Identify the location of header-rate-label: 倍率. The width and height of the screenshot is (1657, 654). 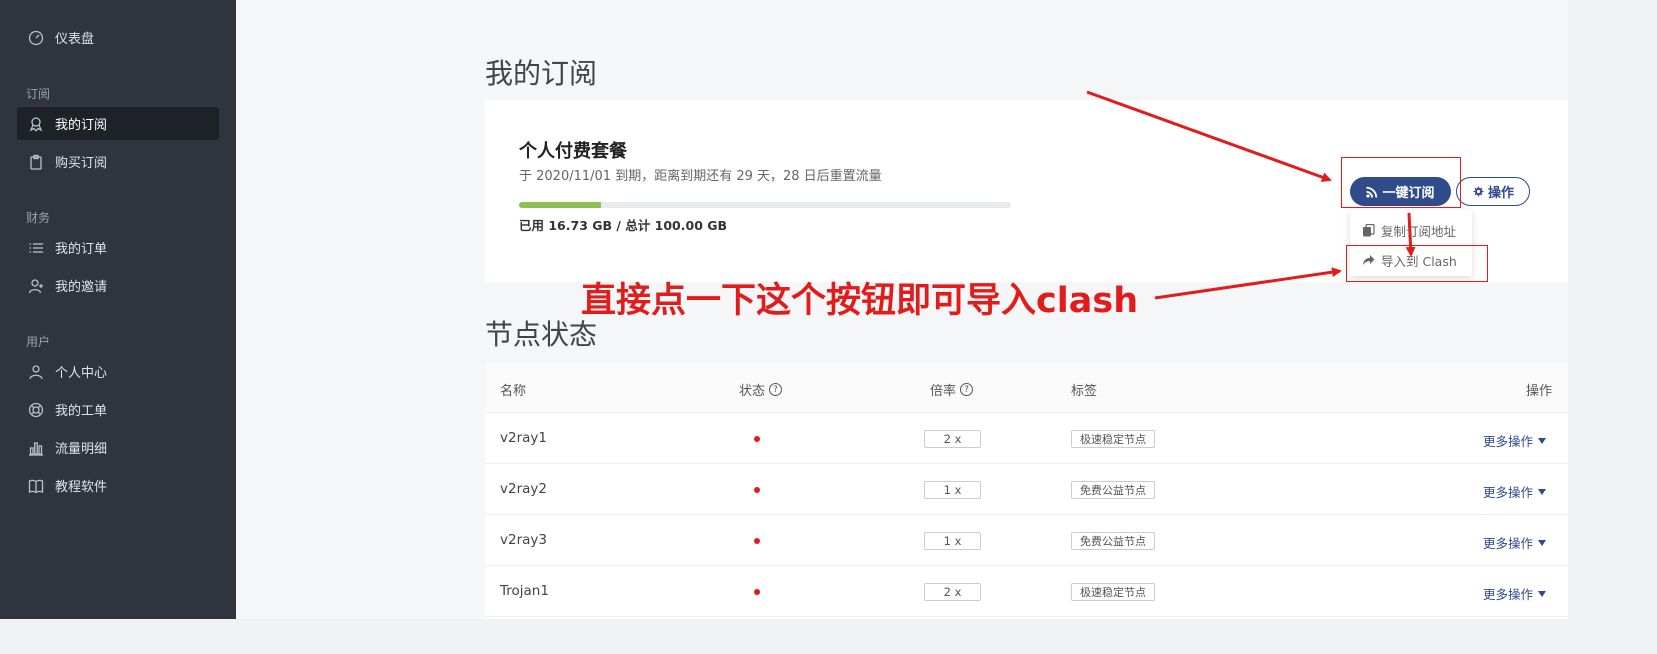
(943, 391).